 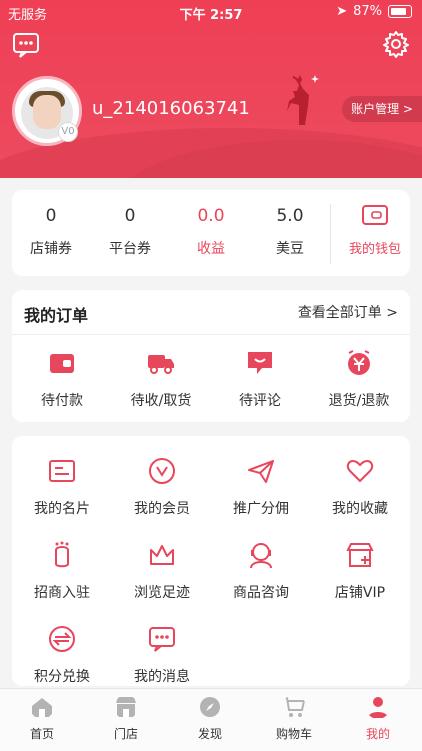 I want to click on store-vip-item: 店铺VIP, so click(x=360, y=571).